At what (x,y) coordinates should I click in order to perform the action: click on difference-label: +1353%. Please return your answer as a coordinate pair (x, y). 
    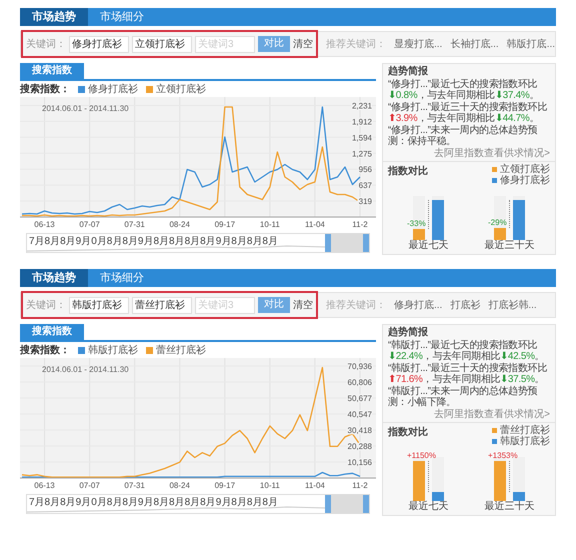
    Looking at the image, I should click on (503, 455).